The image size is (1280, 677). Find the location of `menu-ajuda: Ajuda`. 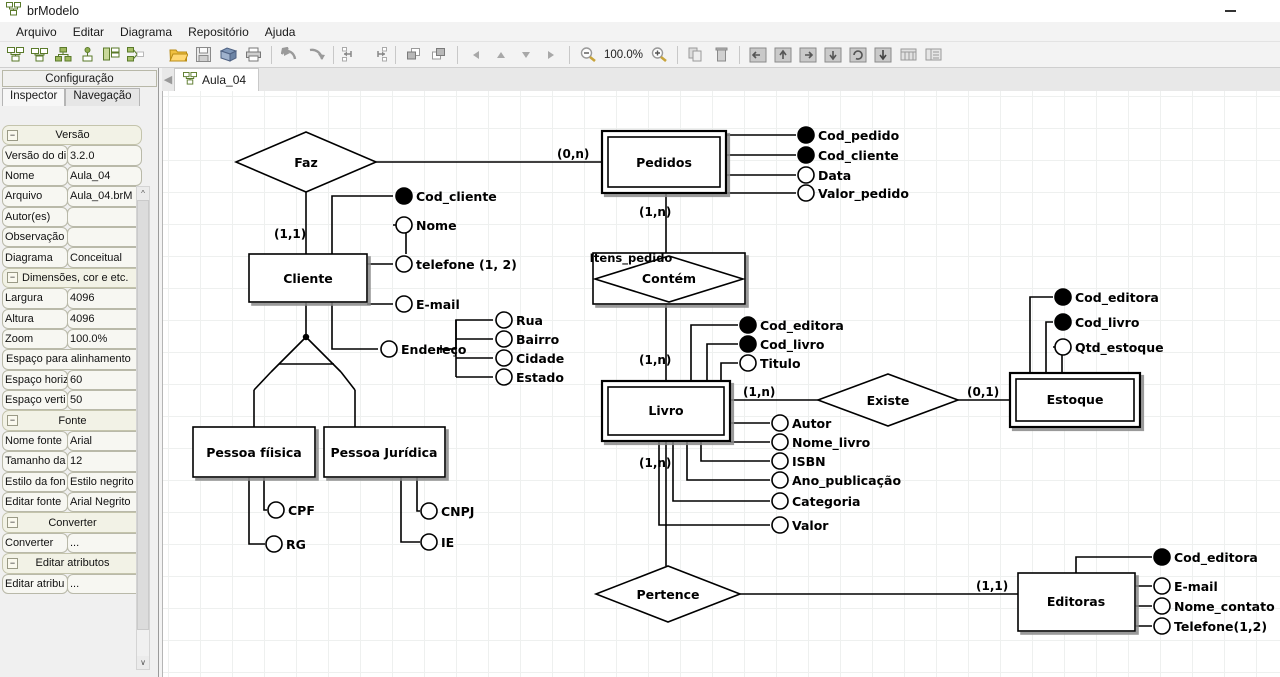

menu-ajuda: Ajuda is located at coordinates (280, 32).